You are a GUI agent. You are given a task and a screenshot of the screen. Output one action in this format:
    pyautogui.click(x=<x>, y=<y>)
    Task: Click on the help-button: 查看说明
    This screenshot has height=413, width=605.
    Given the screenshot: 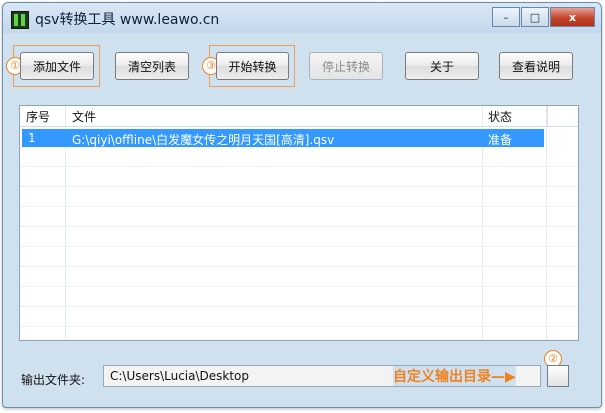 What is the action you would take?
    pyautogui.click(x=536, y=66)
    